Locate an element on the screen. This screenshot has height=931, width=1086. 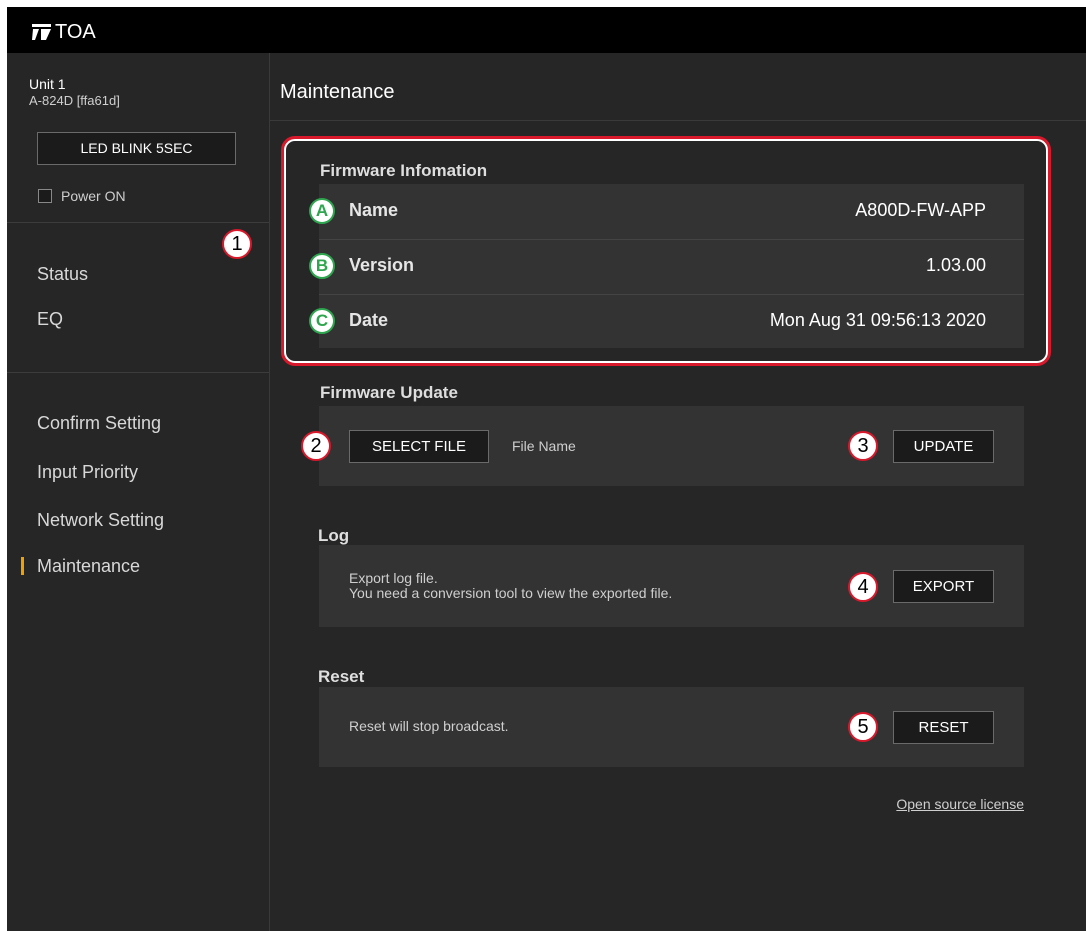
open-source-license-link: Open source license is located at coordinates (960, 804).